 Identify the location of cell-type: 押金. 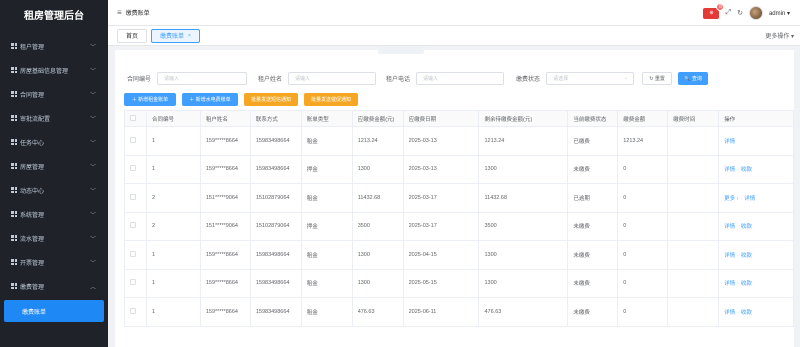
(327, 169).